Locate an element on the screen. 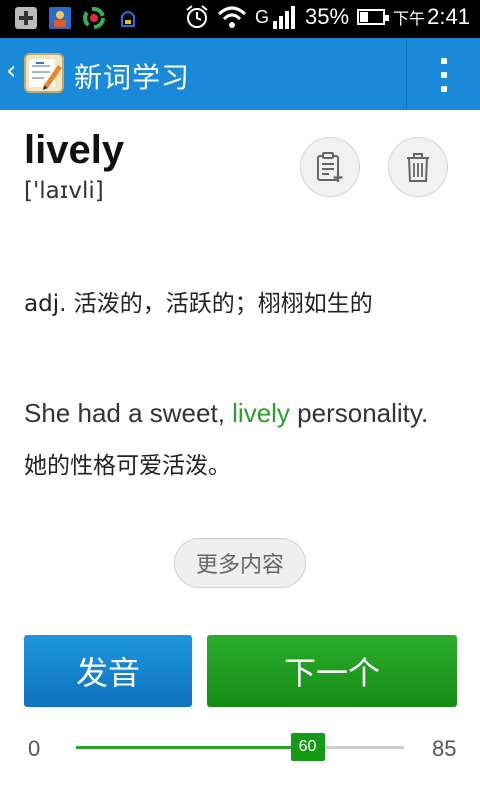  wifi-icon is located at coordinates (231, 17).